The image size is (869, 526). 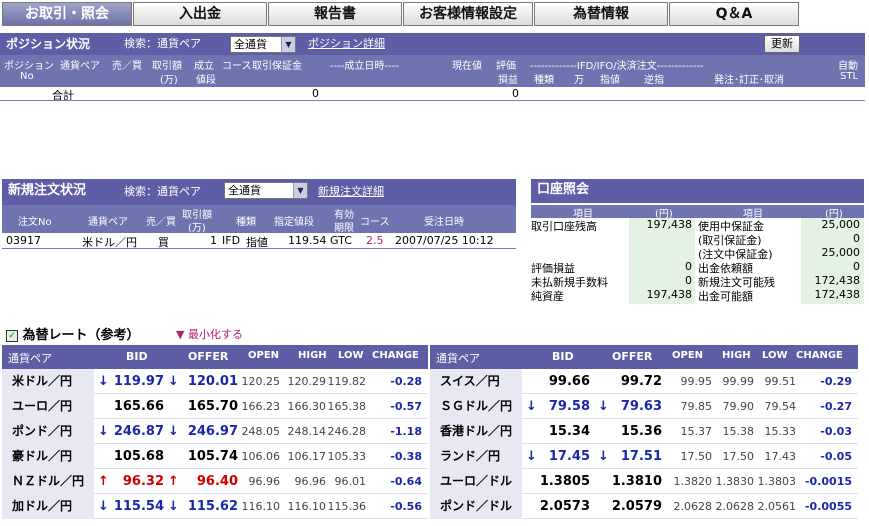 What do you see at coordinates (697, 253) in the screenshot?
I see `account-row: (注文中保証金) 25,000` at bounding box center [697, 253].